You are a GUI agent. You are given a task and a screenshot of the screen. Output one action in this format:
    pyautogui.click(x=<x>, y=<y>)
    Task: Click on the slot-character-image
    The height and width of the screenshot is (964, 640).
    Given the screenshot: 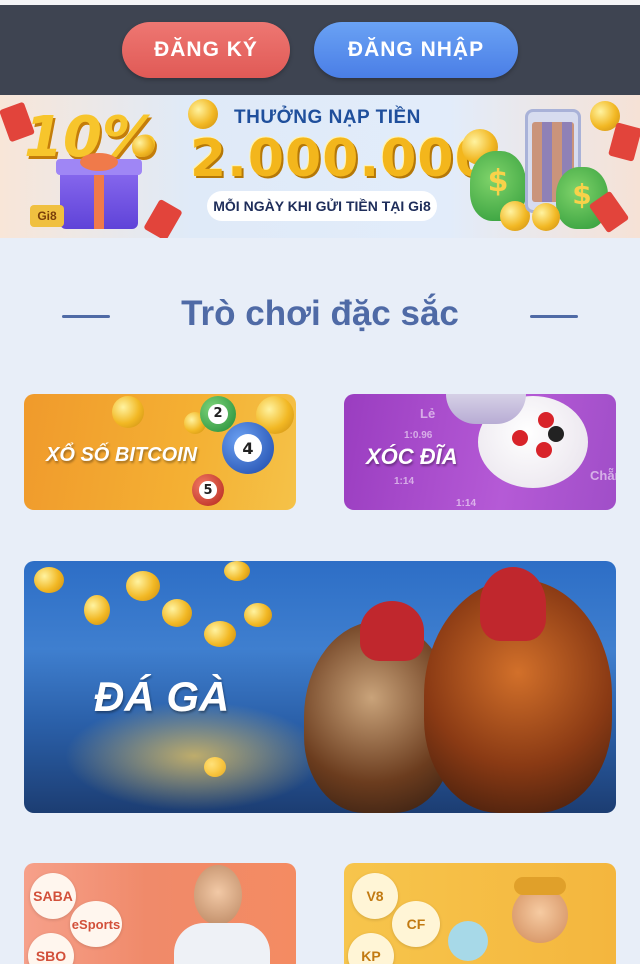 What is the action you would take?
    pyautogui.click(x=540, y=915)
    